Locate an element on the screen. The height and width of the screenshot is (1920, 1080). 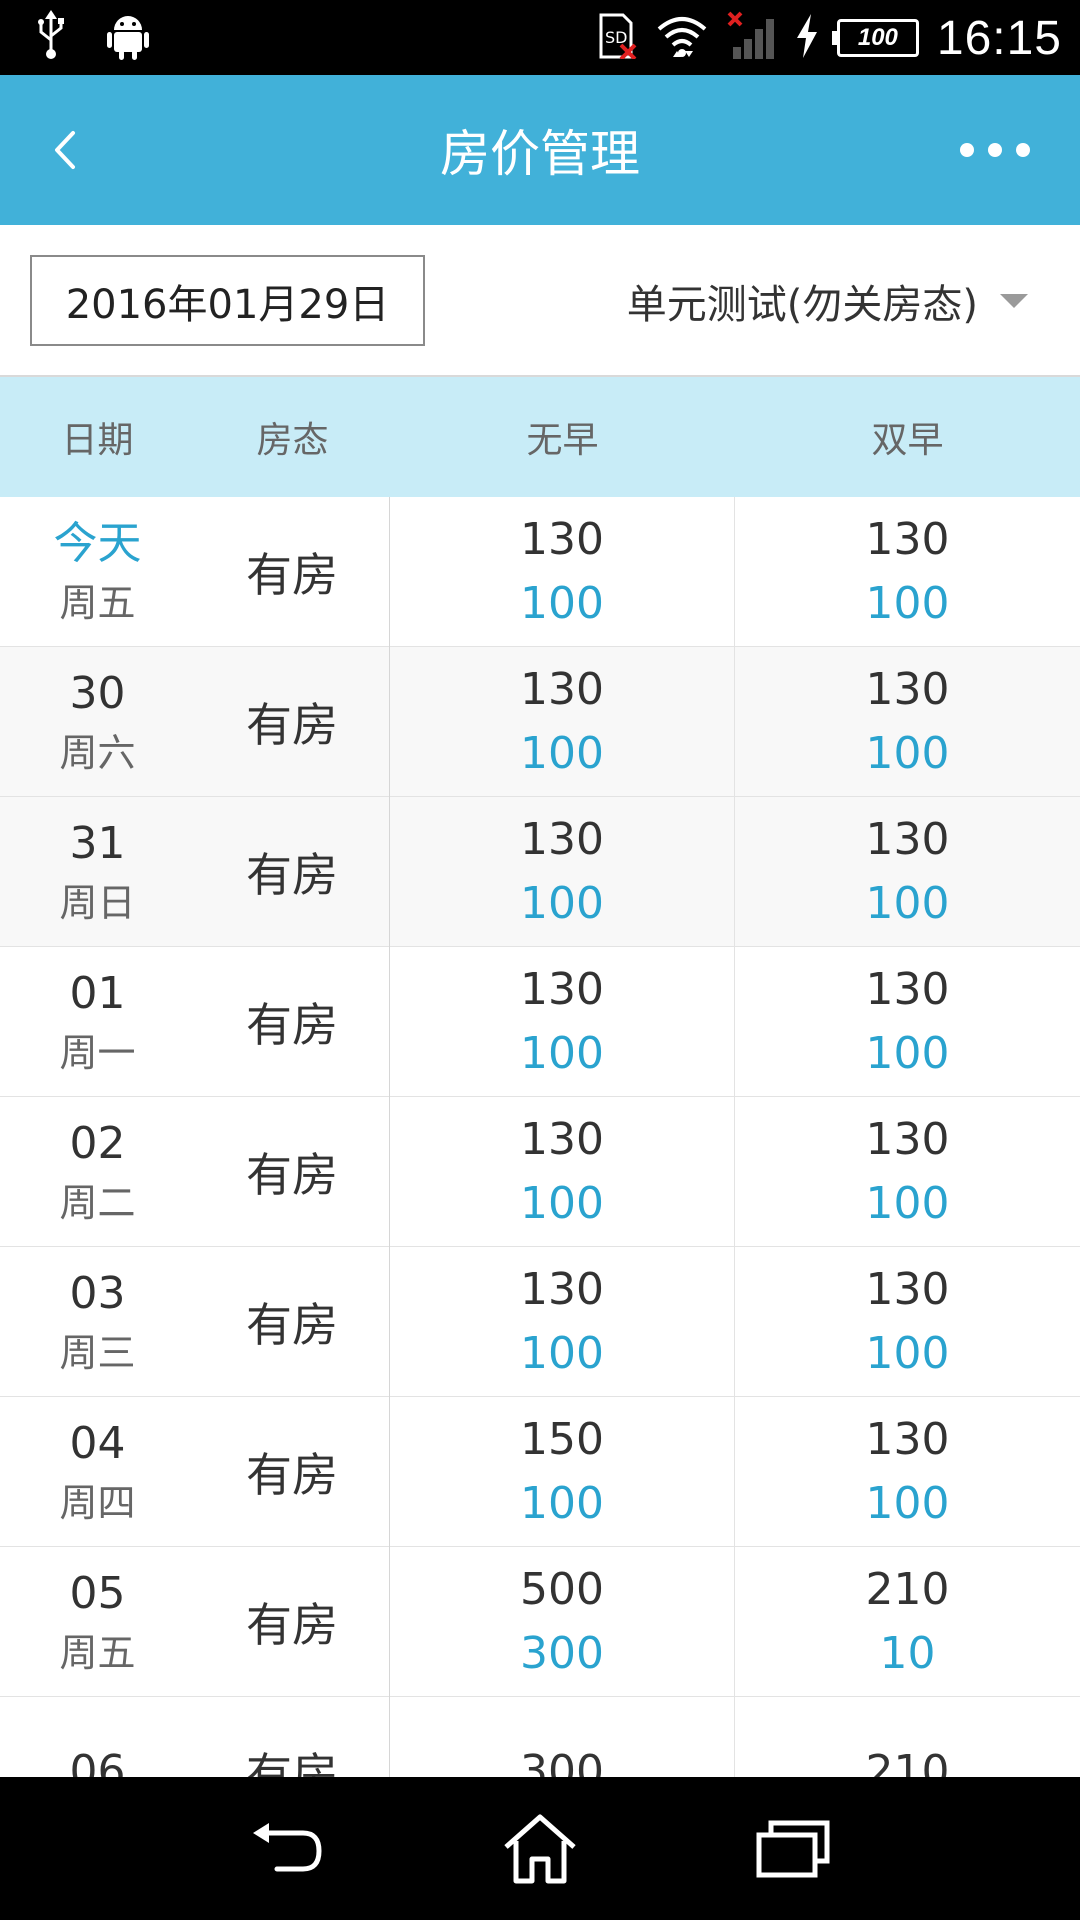
nav-home-button is located at coordinates (540, 1849).